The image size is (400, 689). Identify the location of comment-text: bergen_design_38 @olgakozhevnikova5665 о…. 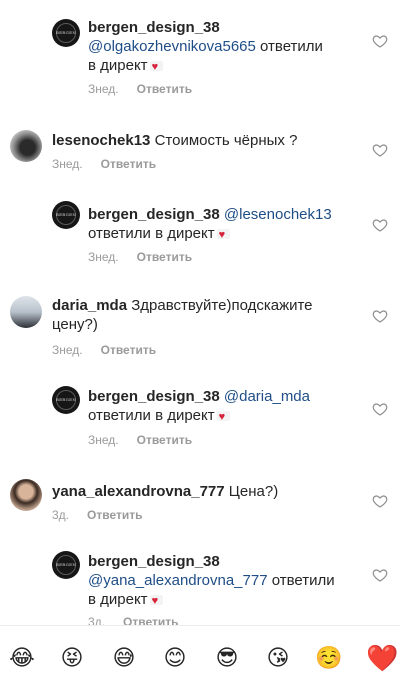
(228, 47).